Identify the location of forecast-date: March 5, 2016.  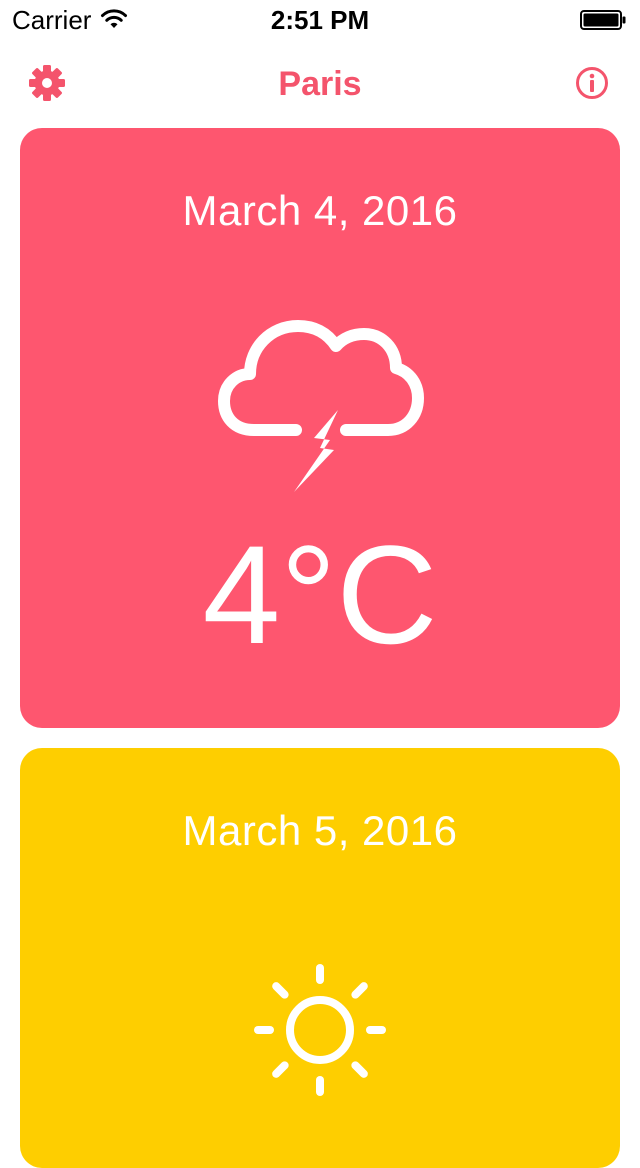
(320, 830).